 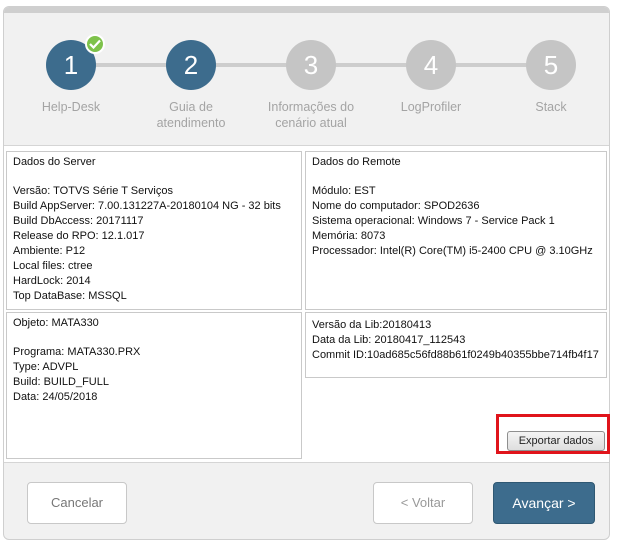 I want to click on step-1-number: 1, so click(x=71, y=65).